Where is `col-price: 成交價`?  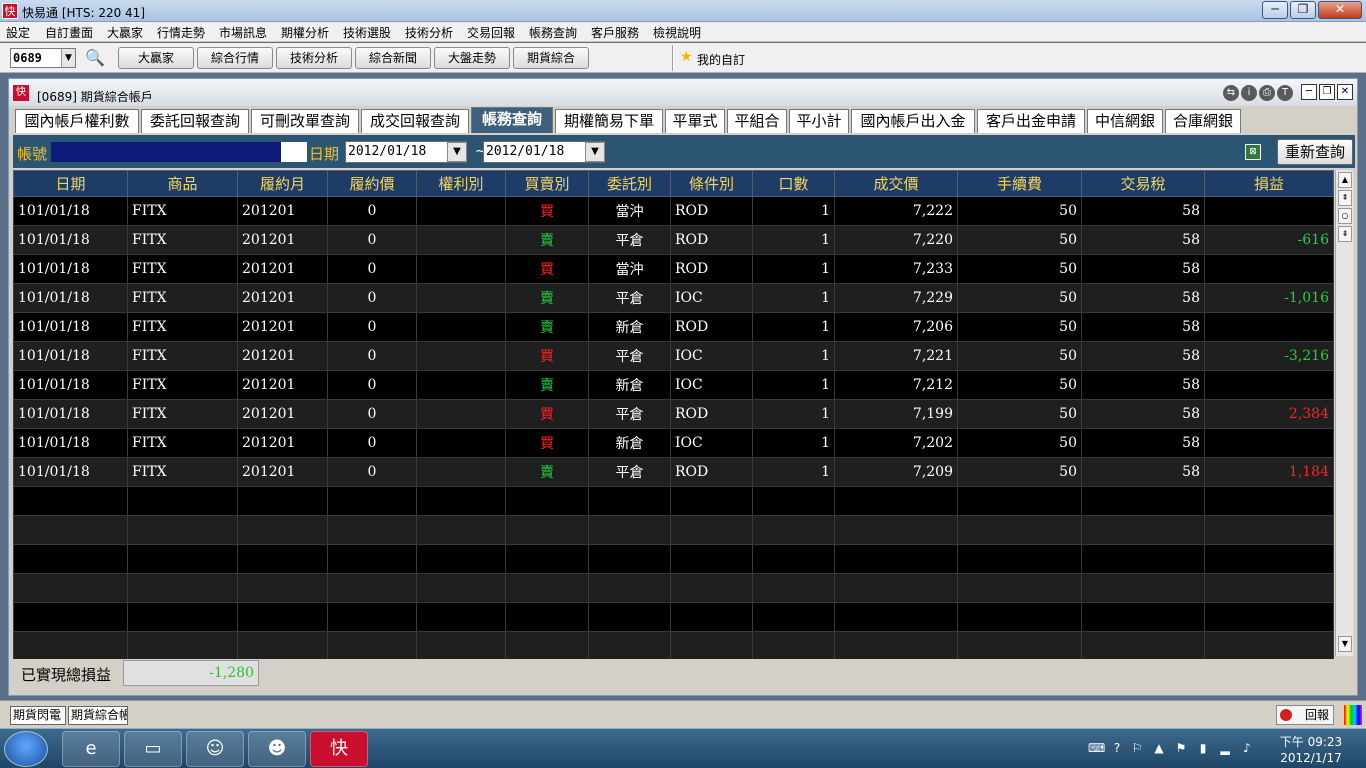 col-price: 成交價 is located at coordinates (896, 183).